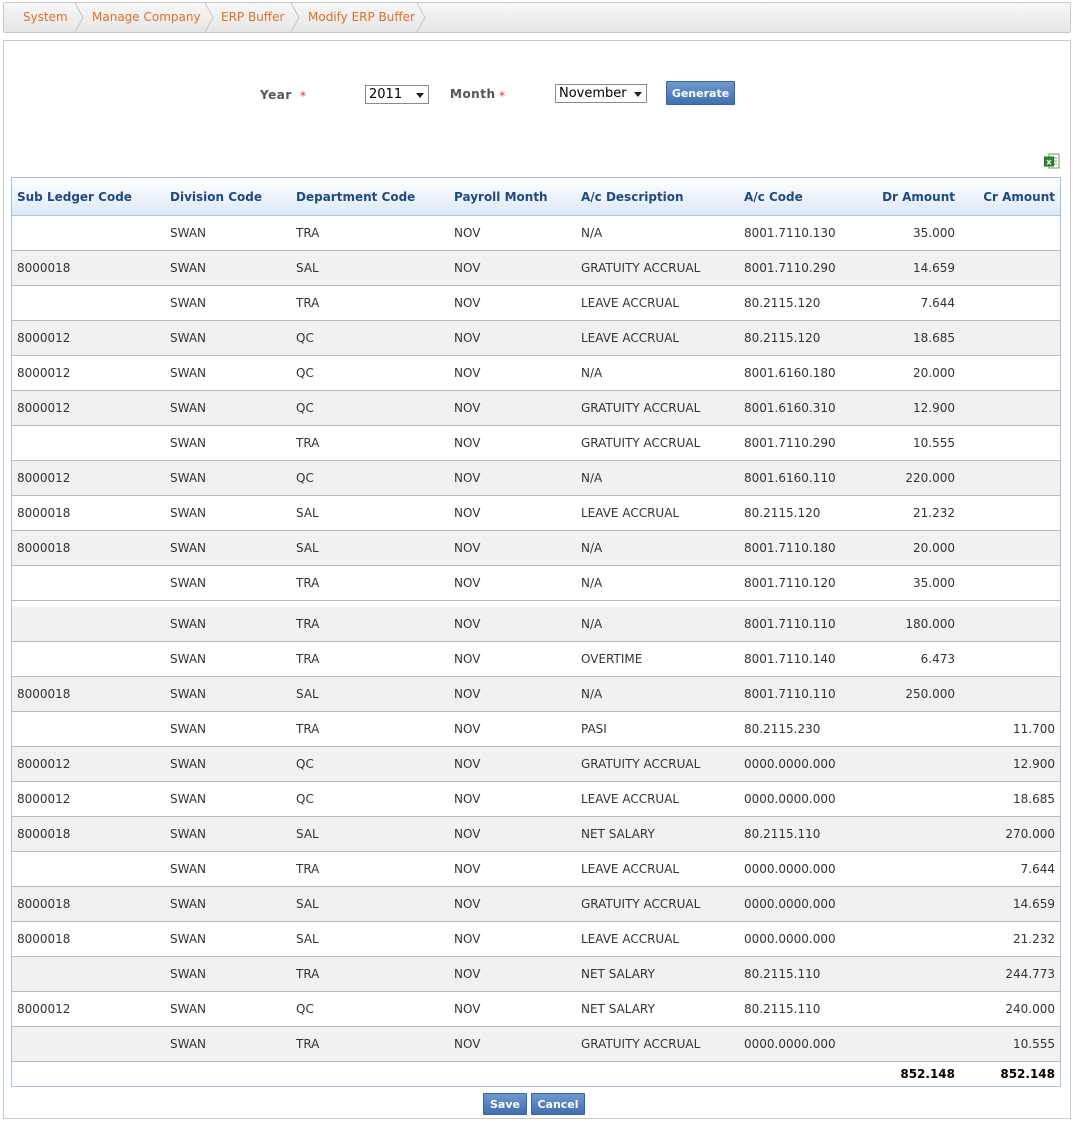 This screenshot has width=1073, height=1123. I want to click on table-row: 8000012 SWAN QC NOV N/A 8001.6160.180 20.000, so click(536, 373).